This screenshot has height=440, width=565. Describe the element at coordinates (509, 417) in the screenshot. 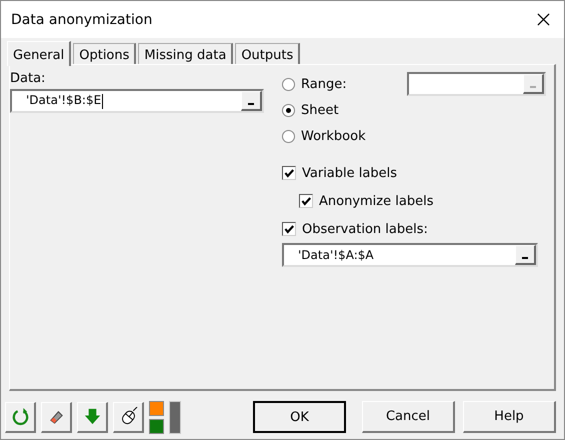

I see `dialog-button: Help` at that location.